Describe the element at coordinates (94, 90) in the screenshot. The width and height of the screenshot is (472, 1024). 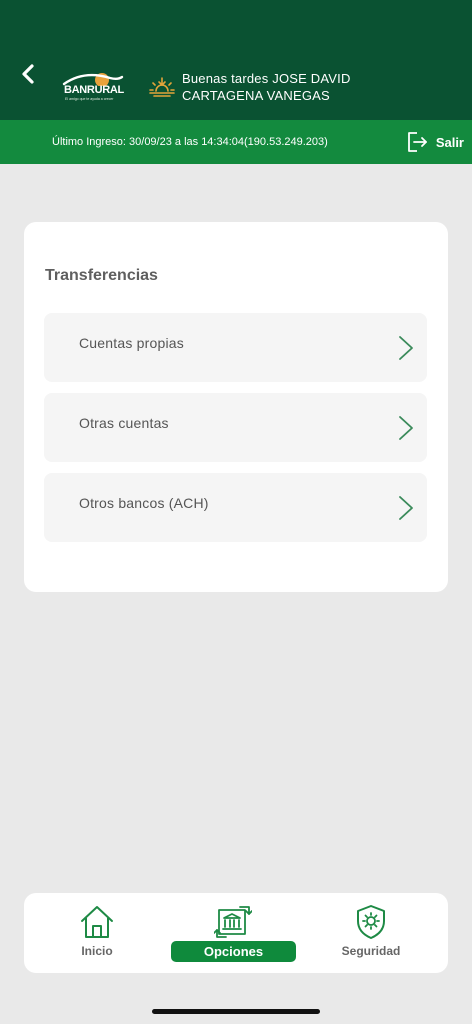
I see `logo-brand-text: BANRURAL` at that location.